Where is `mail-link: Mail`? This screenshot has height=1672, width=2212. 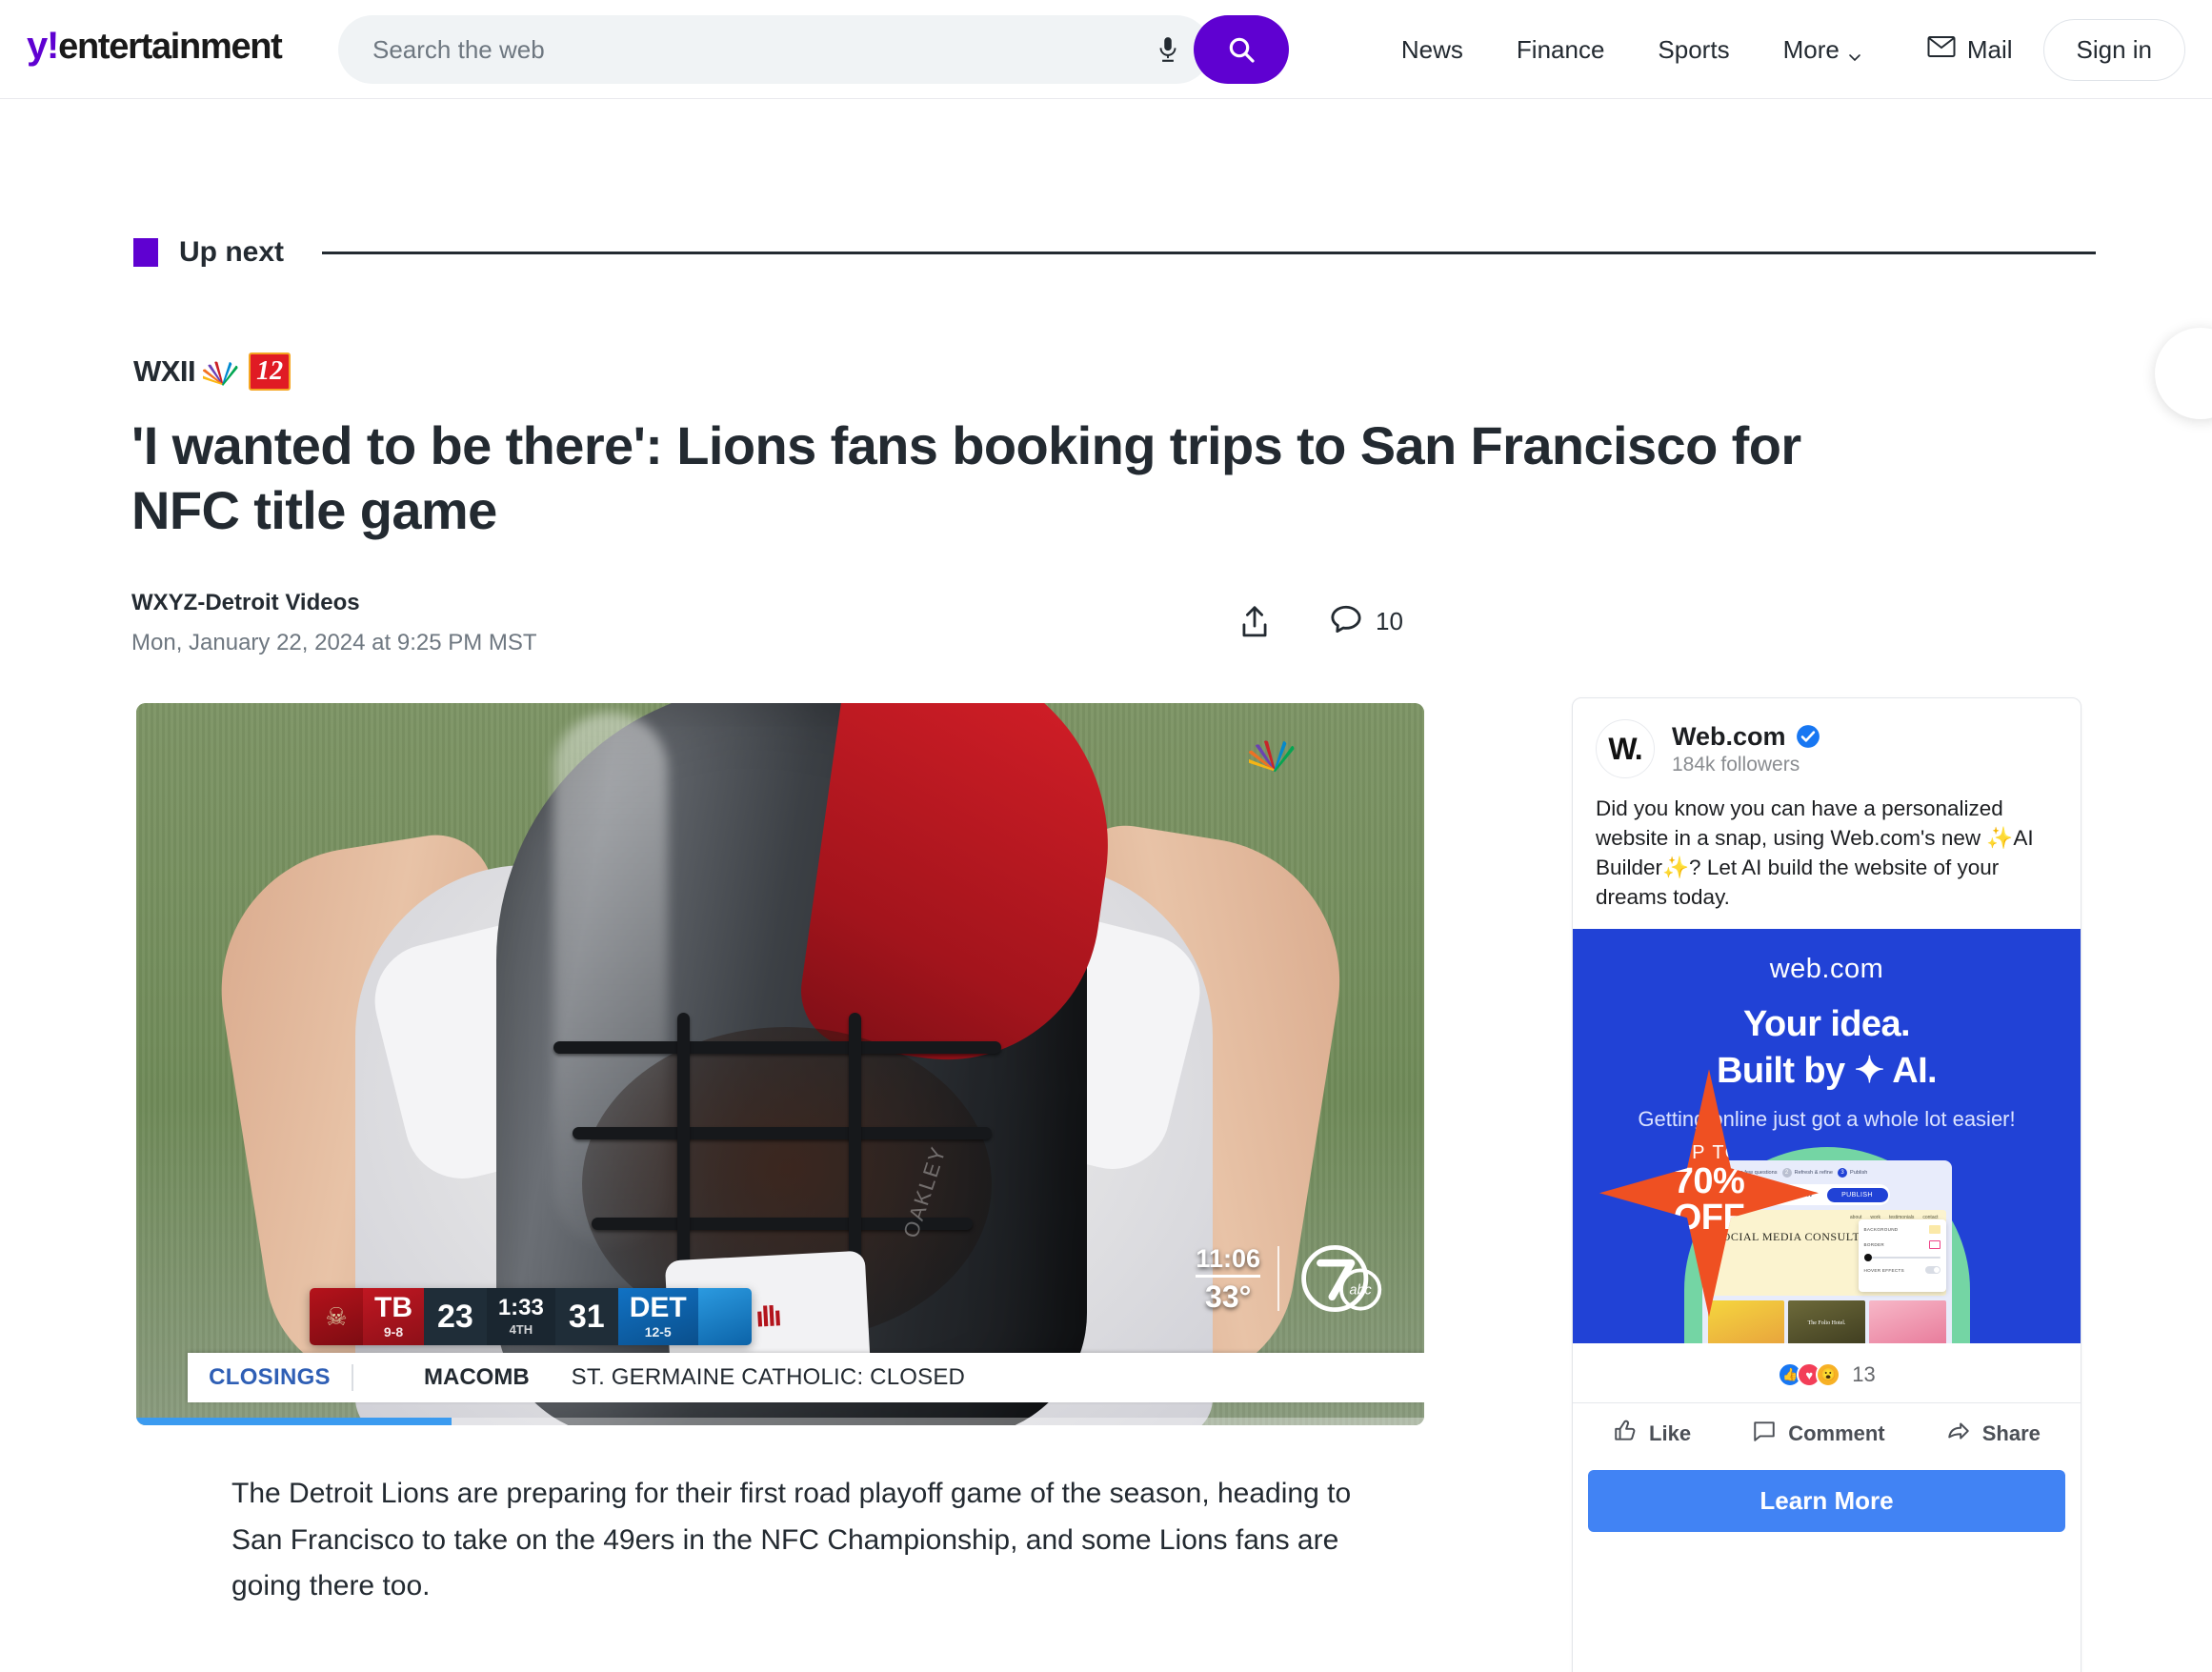
mail-link: Mail is located at coordinates (1963, 50).